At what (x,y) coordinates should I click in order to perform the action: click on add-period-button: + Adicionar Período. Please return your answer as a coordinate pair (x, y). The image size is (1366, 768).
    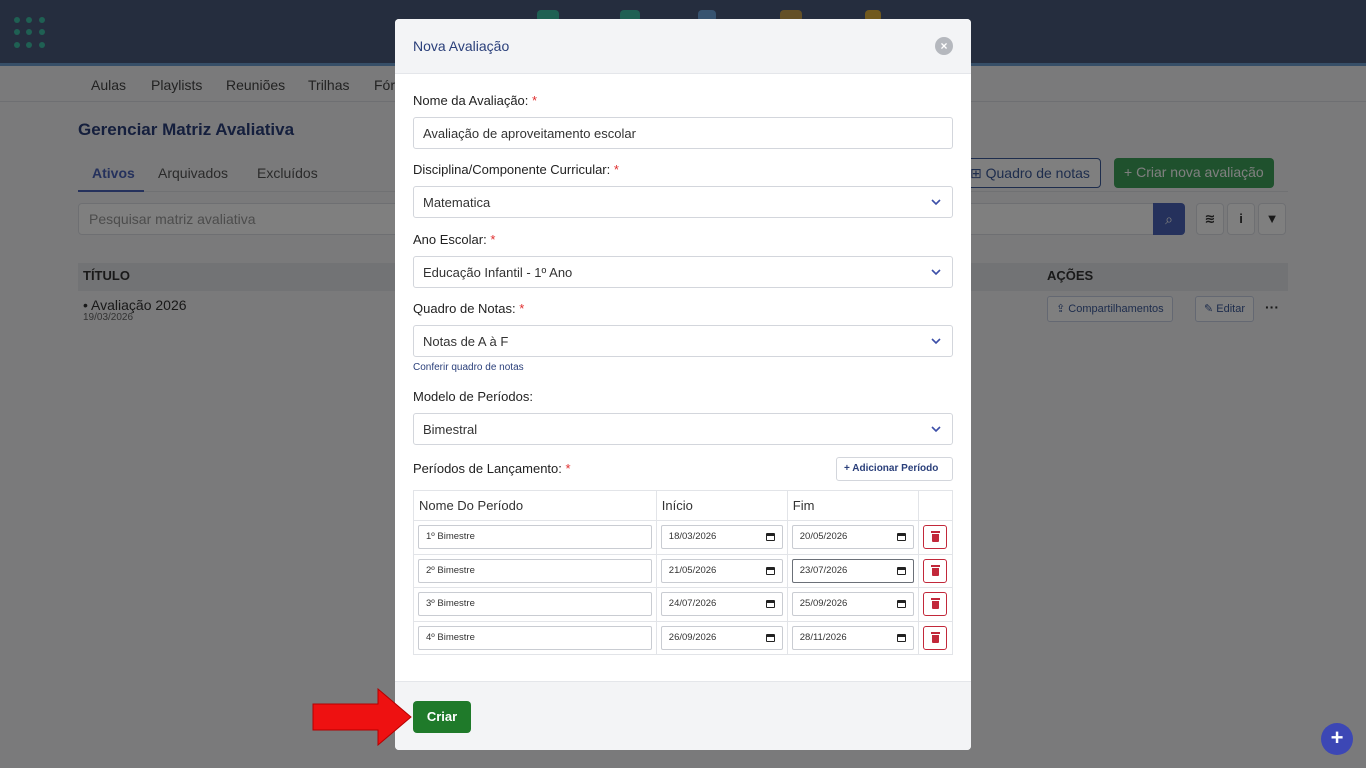
    Looking at the image, I should click on (894, 469).